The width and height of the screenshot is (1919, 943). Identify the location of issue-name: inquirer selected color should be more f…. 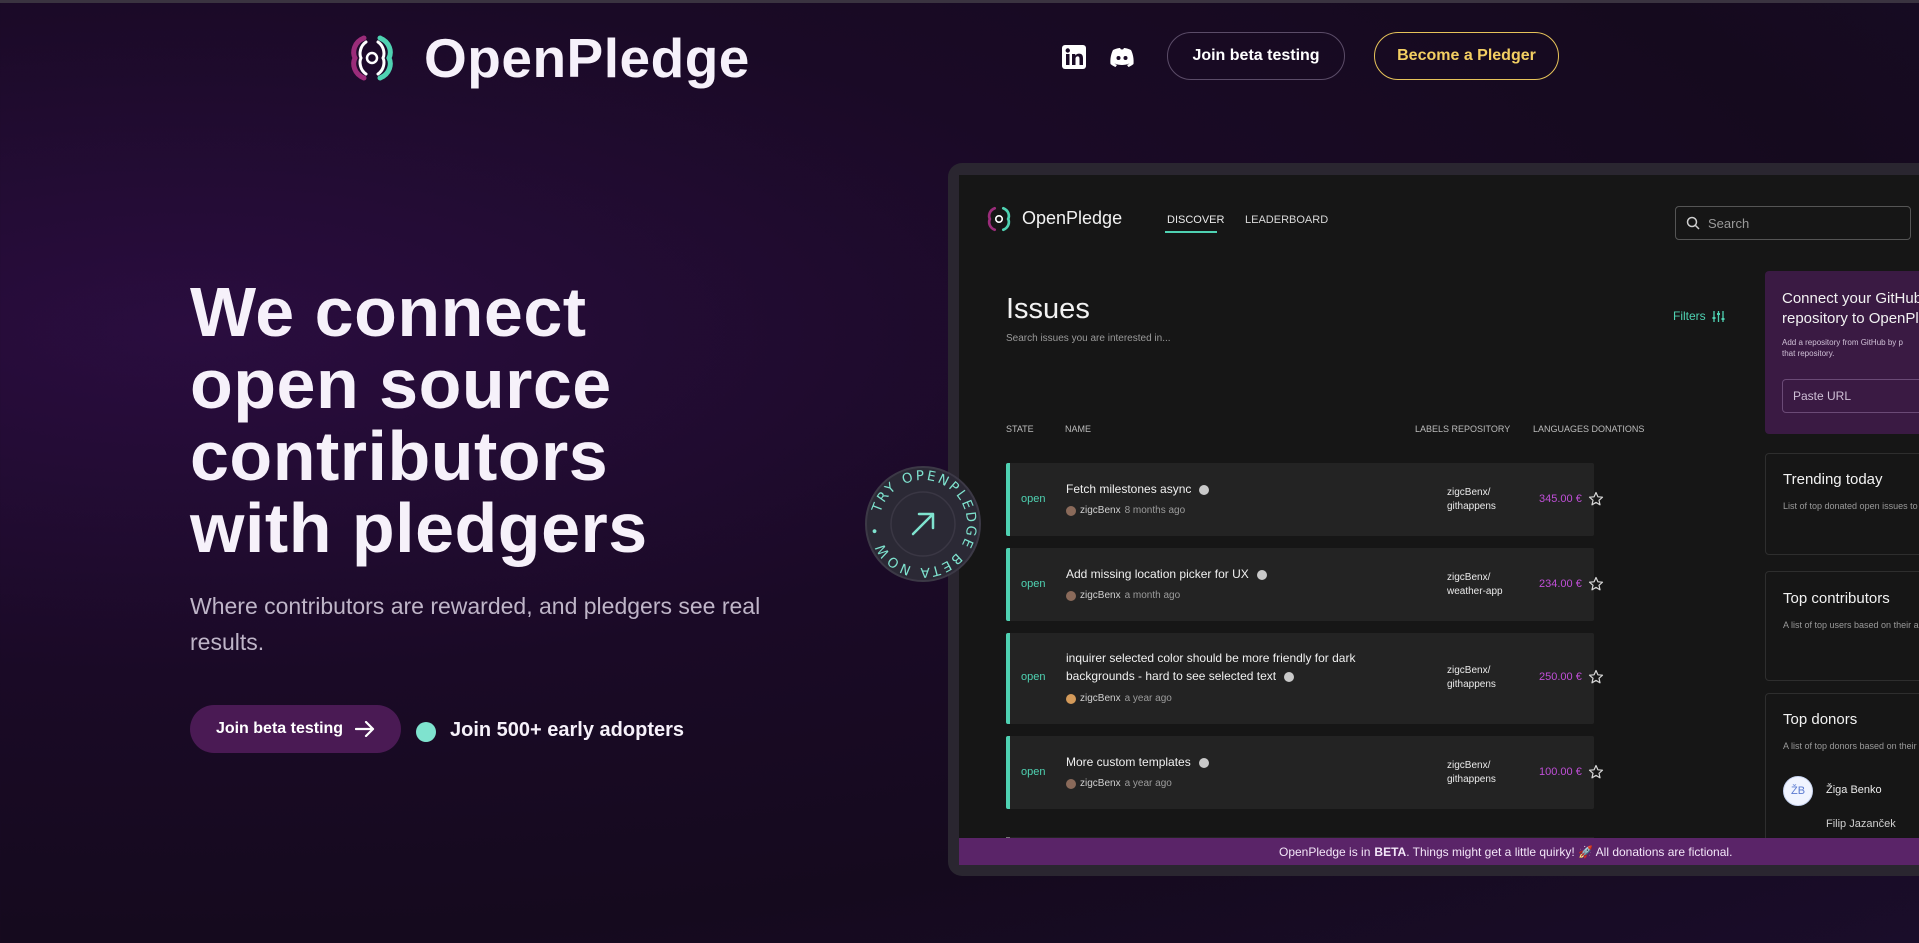
(1236, 667).